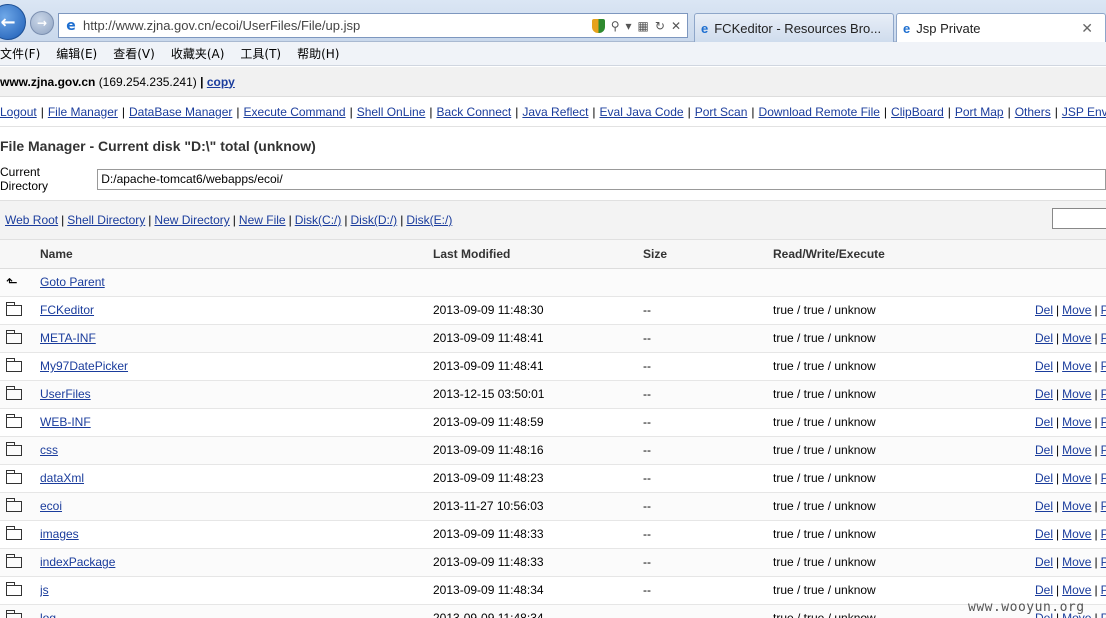  I want to click on link-new-directory: New Directory, so click(191, 220).